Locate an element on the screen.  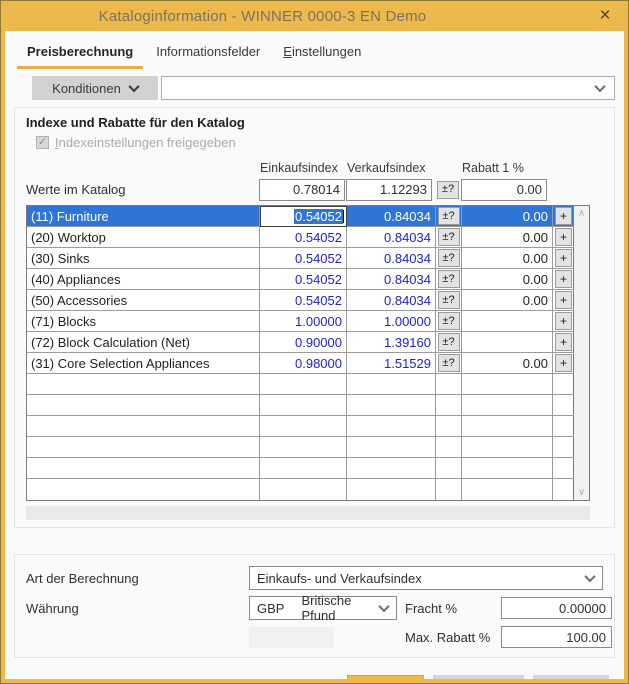
horizontal-scrollbar is located at coordinates (308, 513).